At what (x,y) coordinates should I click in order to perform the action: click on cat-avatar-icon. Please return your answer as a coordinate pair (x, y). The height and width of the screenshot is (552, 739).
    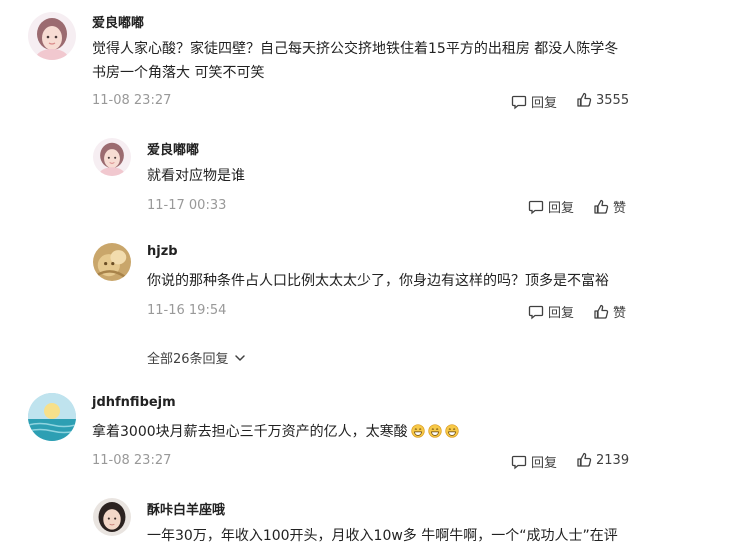
    Looking at the image, I should click on (112, 262).